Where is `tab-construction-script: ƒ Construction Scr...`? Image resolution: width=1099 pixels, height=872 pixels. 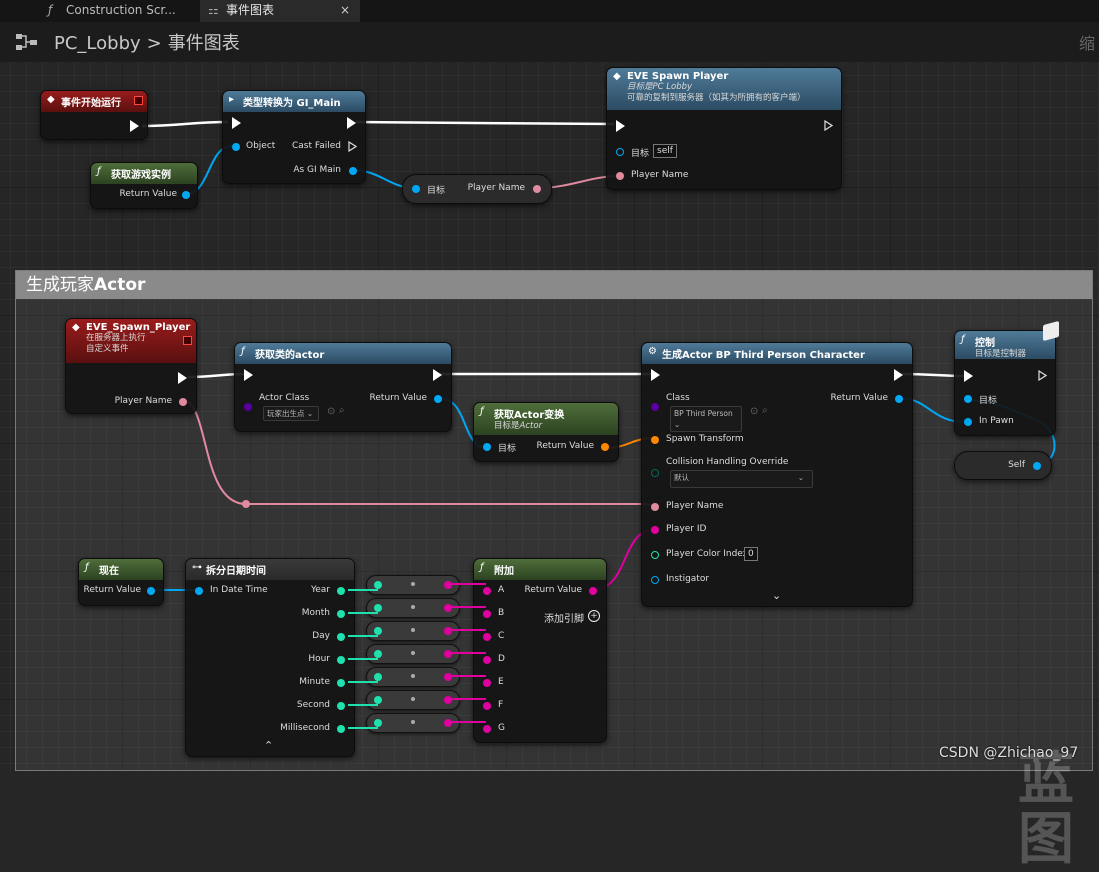
tab-construction-script: ƒ Construction Scr... is located at coordinates (120, 11).